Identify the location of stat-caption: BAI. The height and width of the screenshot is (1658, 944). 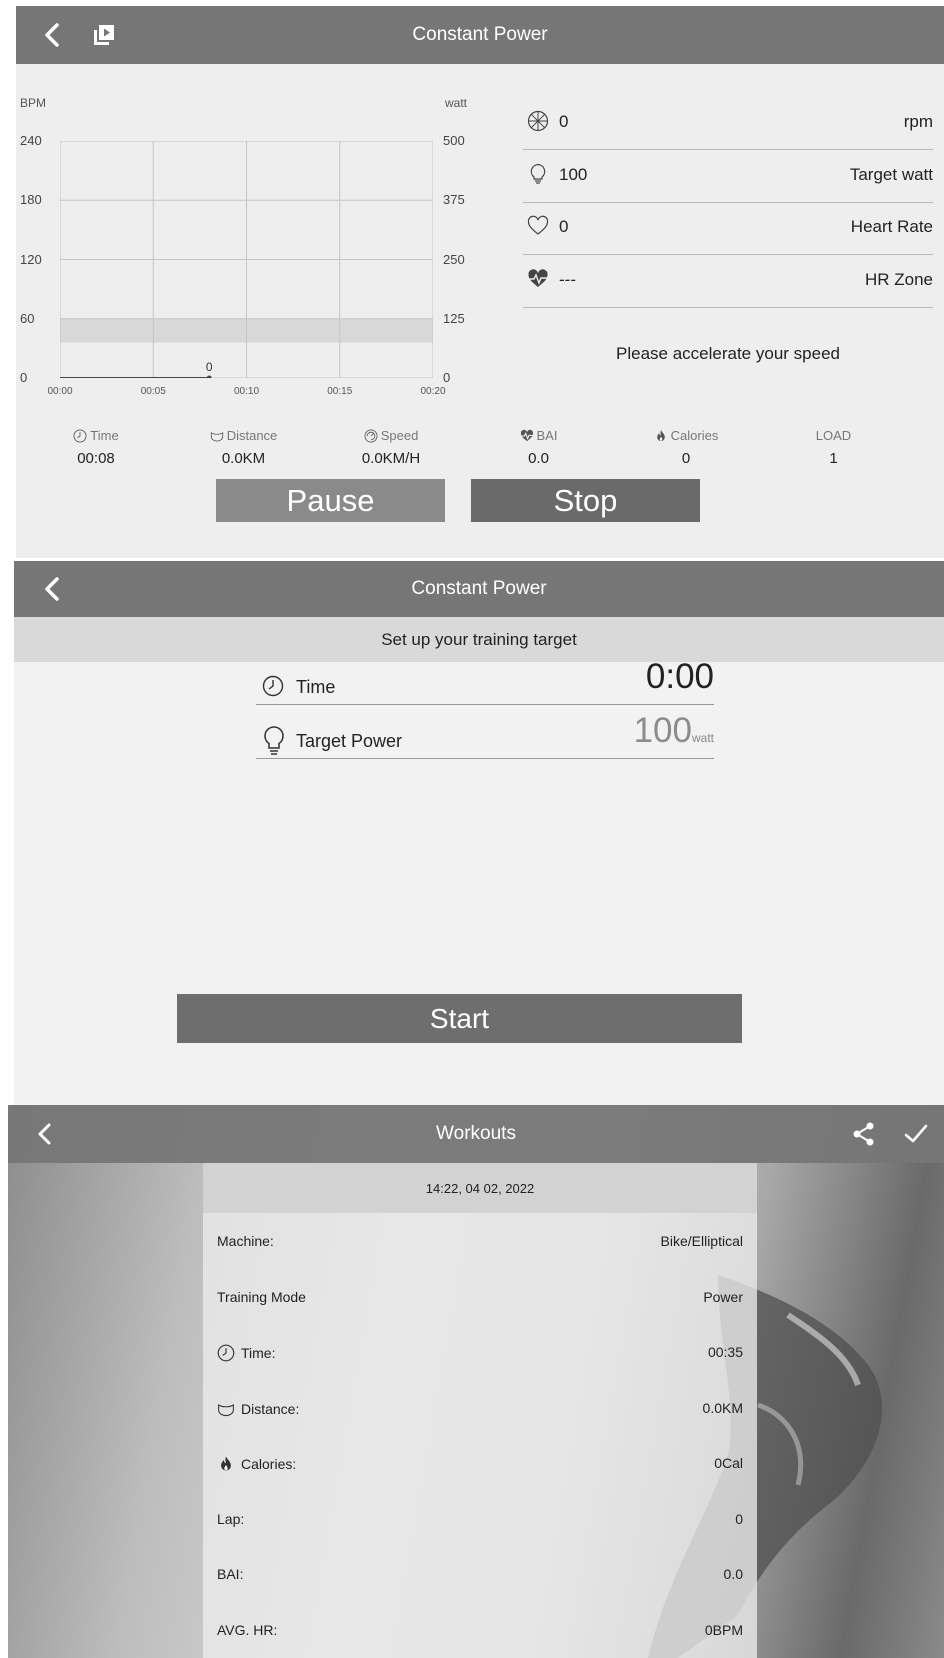
(539, 435).